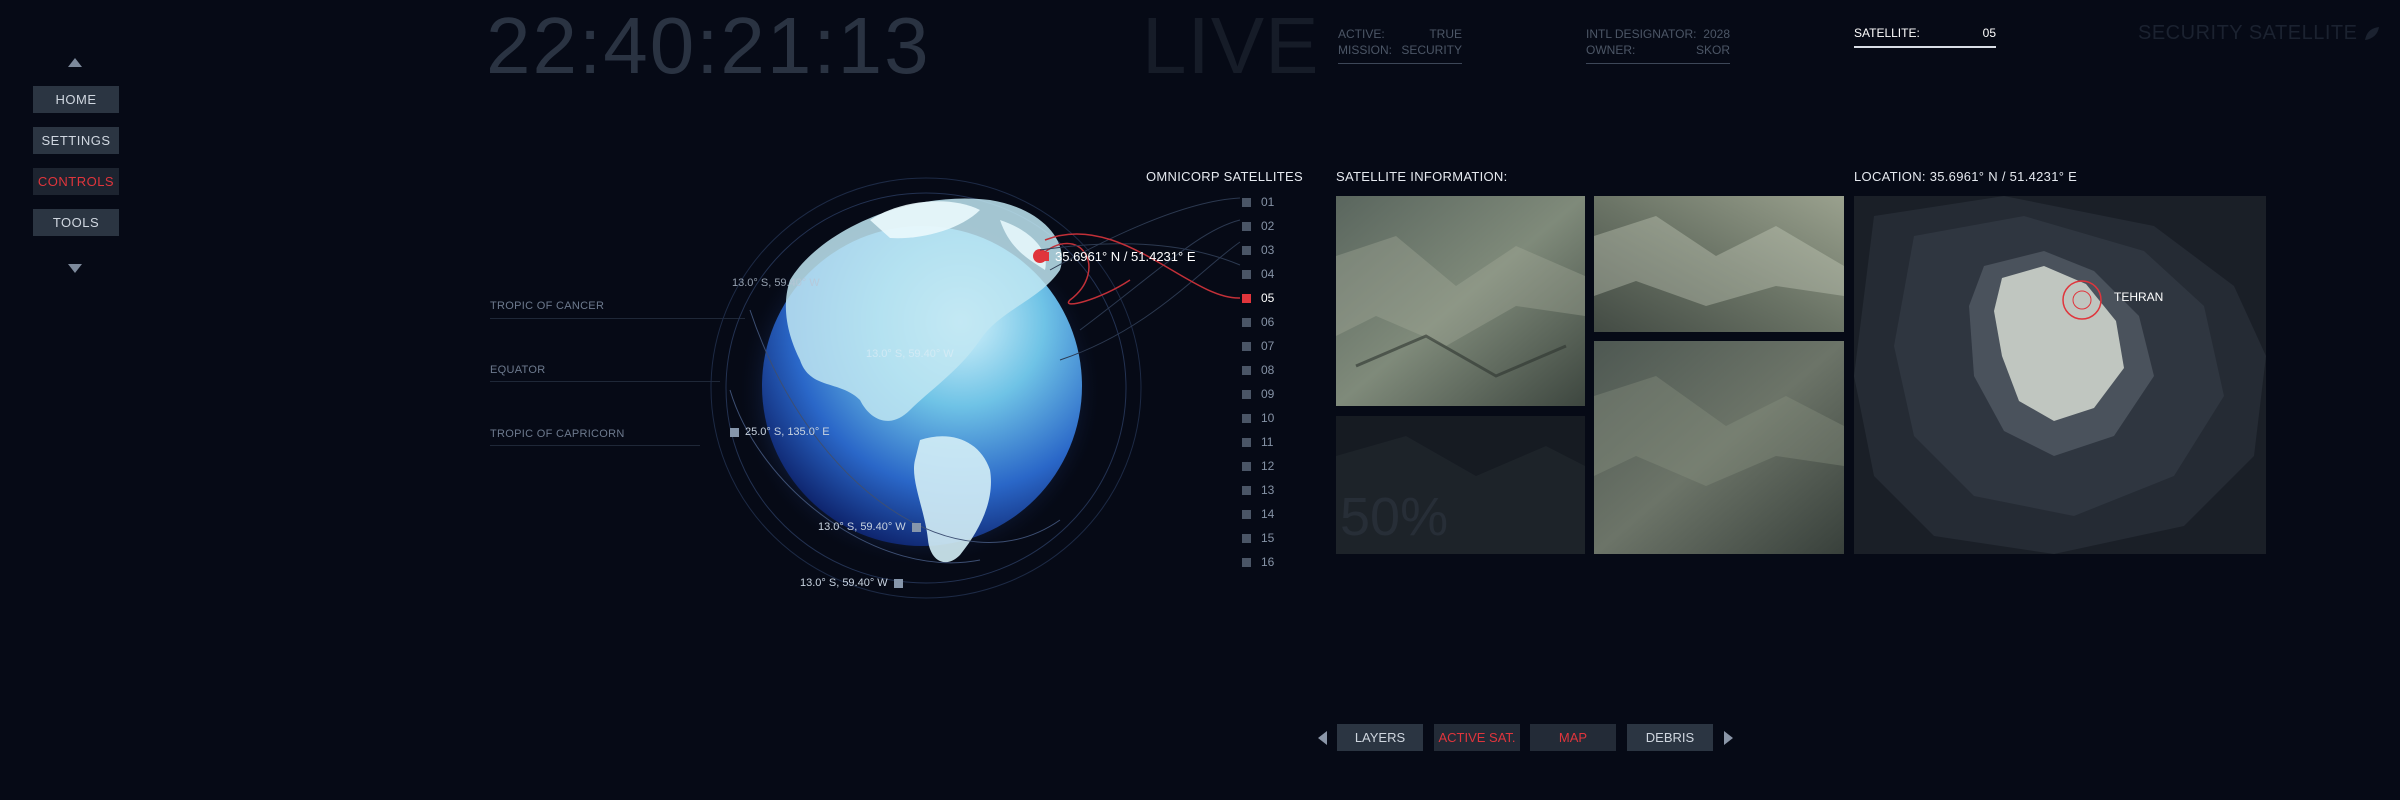 This screenshot has width=2400, height=800. Describe the element at coordinates (1125, 256) in the screenshot. I see `target-coordinate-text: 35.6961° N / 51.4231° E` at that location.